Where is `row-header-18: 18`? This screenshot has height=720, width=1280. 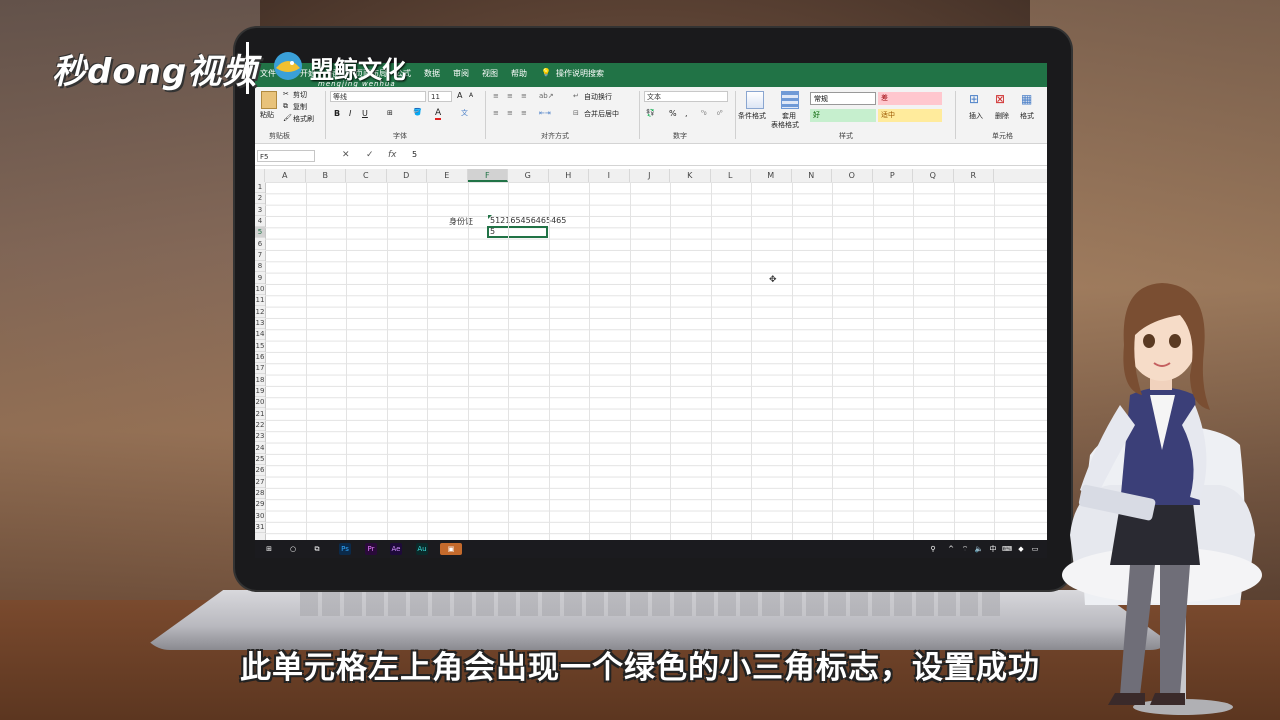
row-header-18: 18 is located at coordinates (260, 380).